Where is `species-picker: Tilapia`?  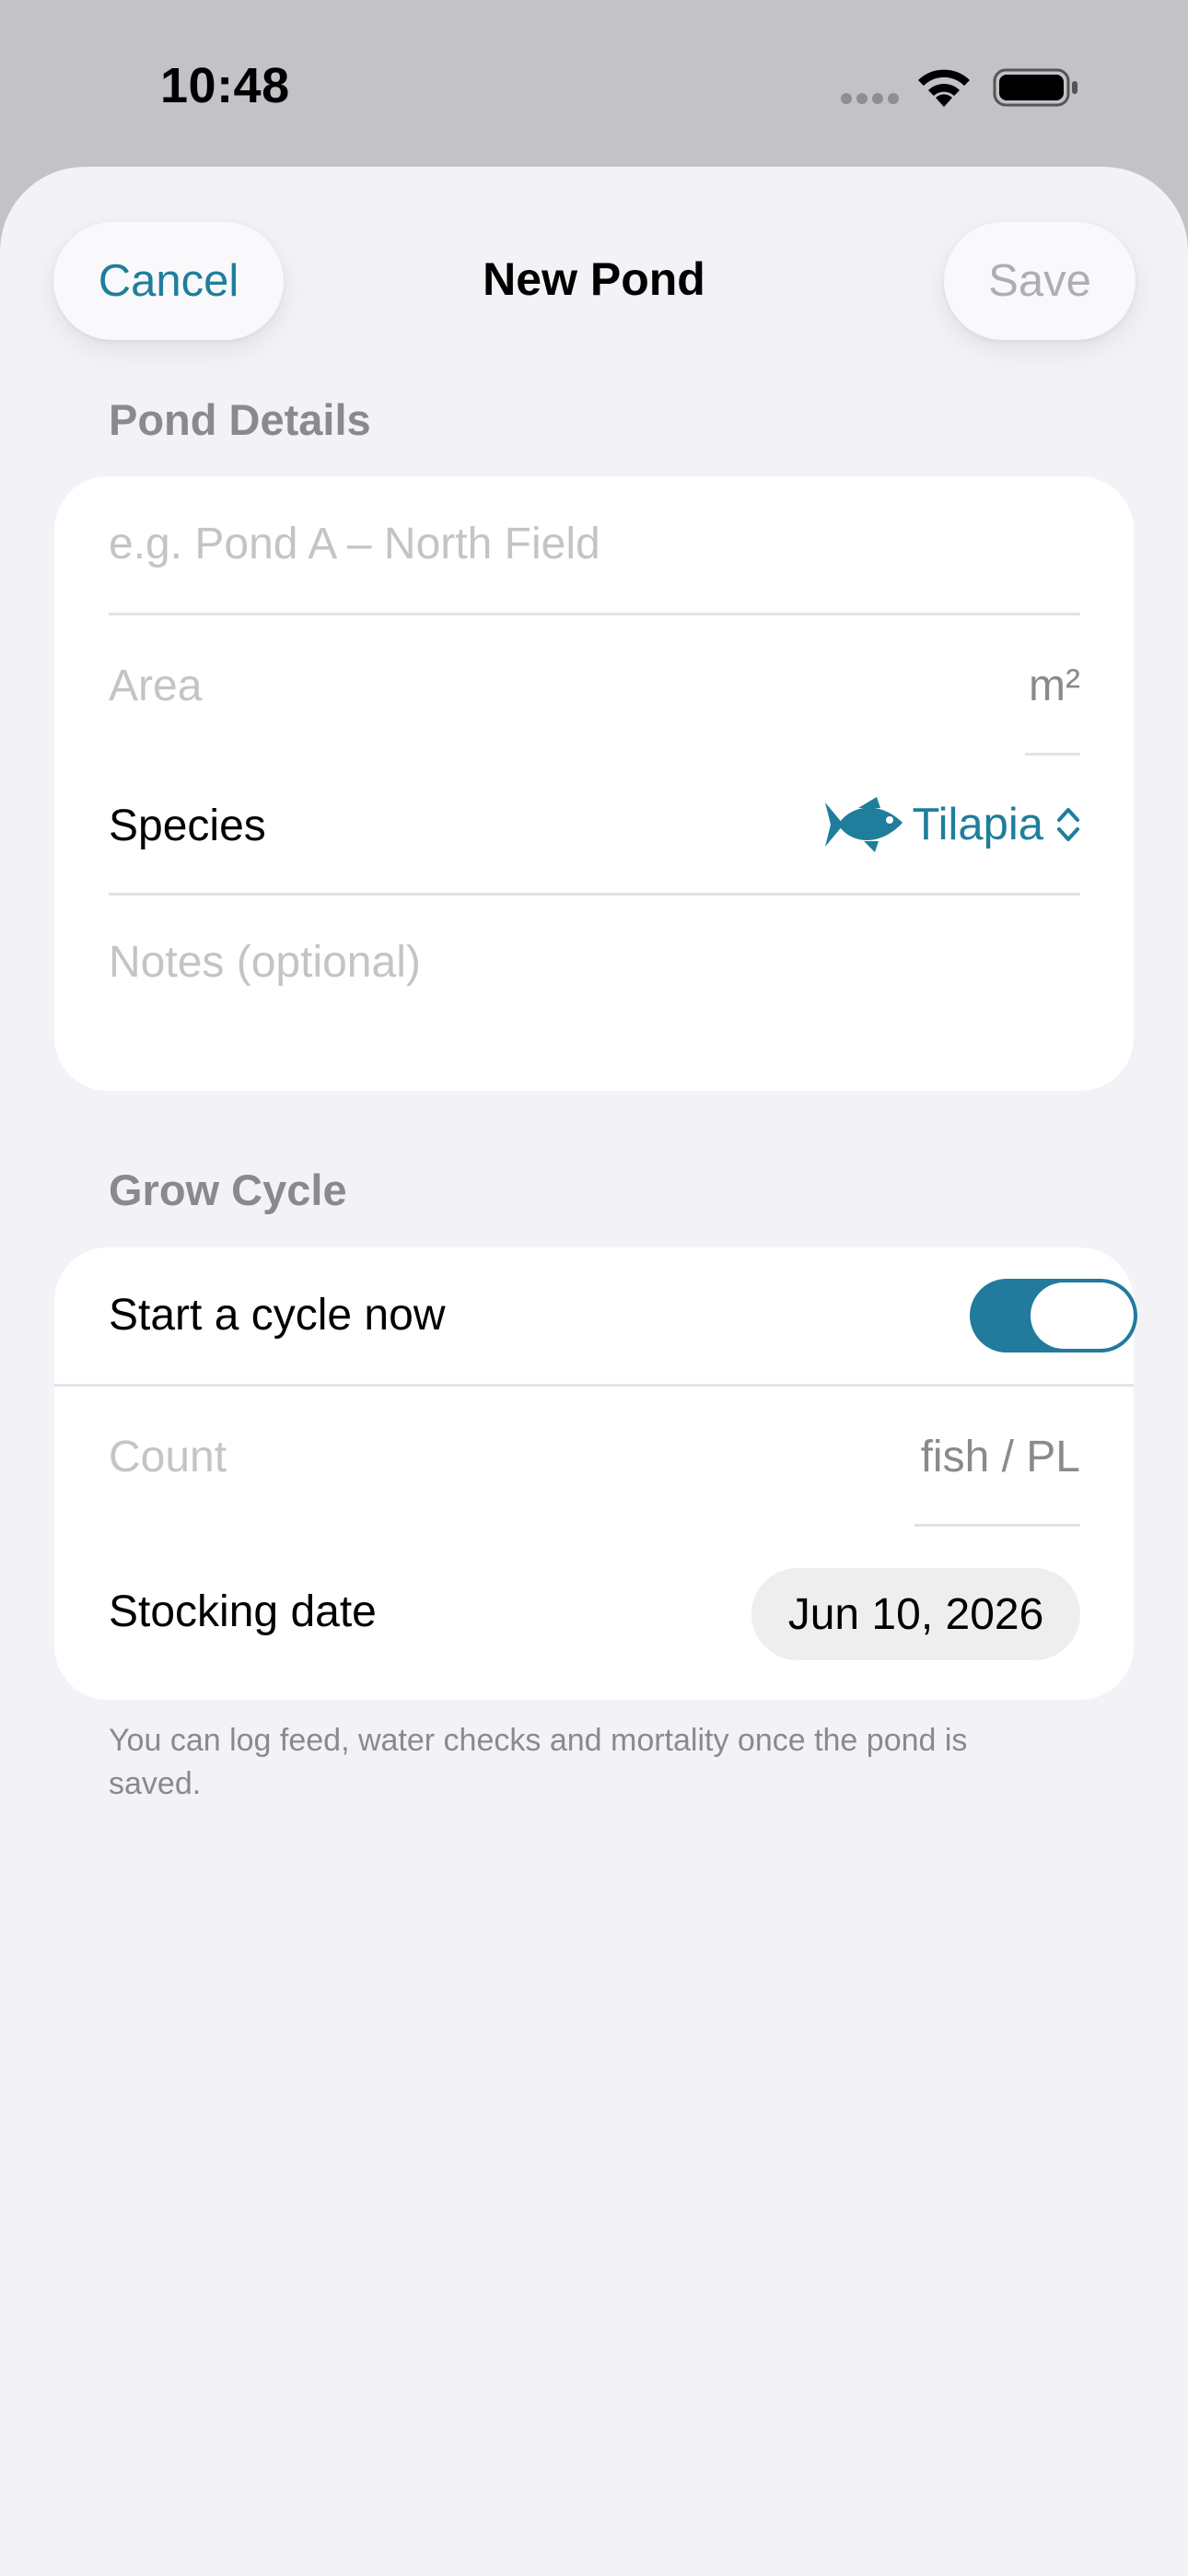
species-picker: Tilapia is located at coordinates (951, 824).